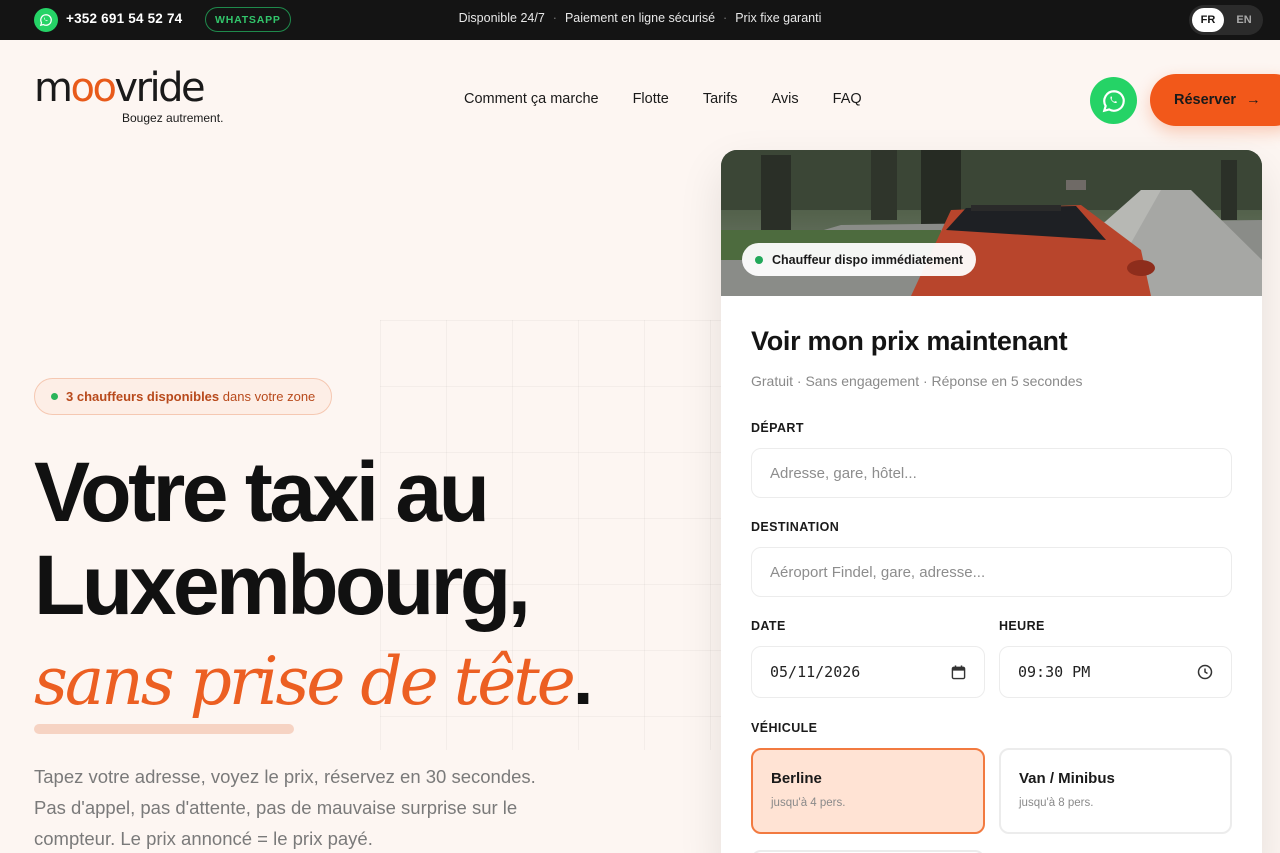  I want to click on hero-title-period: ., so click(582, 678).